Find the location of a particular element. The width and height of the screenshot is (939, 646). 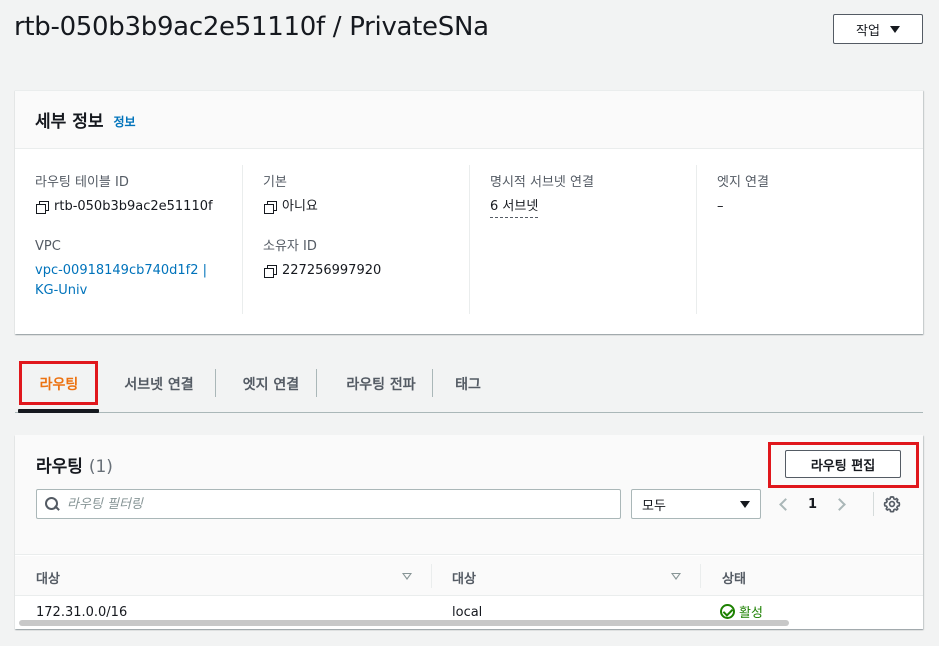

details-column-4: 엣지 연결 – is located at coordinates (809, 239).